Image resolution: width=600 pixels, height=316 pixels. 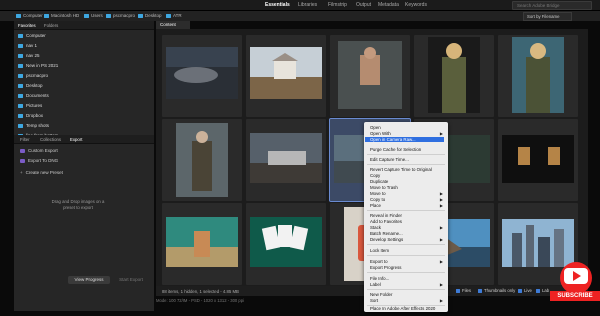 I want to click on start-export-button: Start Export, so click(x=131, y=280).